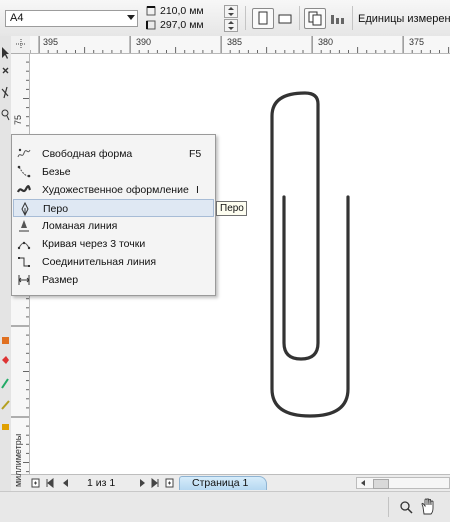  I want to click on last-page-icon, so click(155, 483).